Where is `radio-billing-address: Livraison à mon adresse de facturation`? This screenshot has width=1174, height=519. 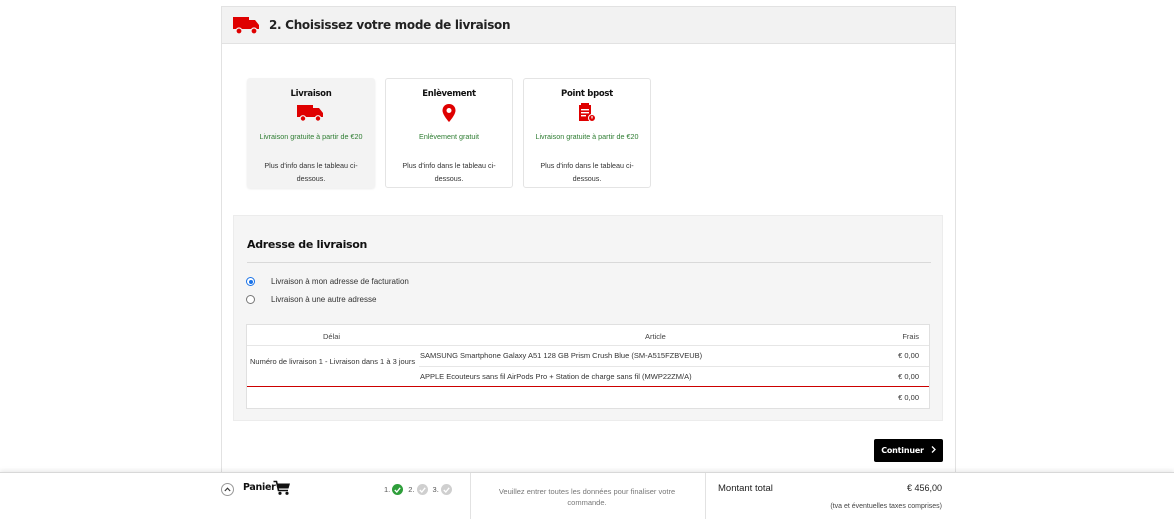 radio-billing-address: Livraison à mon adresse de facturation is located at coordinates (327, 281).